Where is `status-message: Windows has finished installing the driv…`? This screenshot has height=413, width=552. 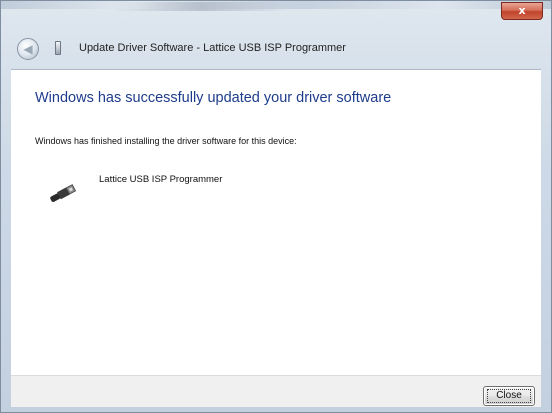 status-message: Windows has finished installing the driv… is located at coordinates (166, 141).